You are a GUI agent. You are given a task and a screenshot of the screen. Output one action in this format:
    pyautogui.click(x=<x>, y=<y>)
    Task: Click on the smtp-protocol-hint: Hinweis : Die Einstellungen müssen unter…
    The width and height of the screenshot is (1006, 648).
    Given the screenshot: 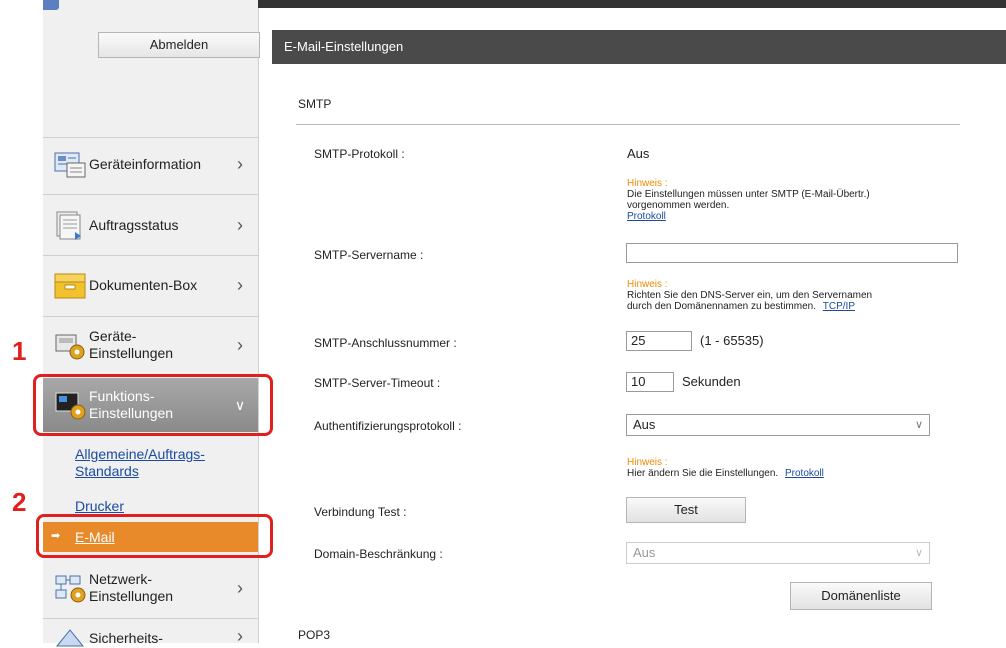 What is the action you would take?
    pyautogui.click(x=748, y=200)
    